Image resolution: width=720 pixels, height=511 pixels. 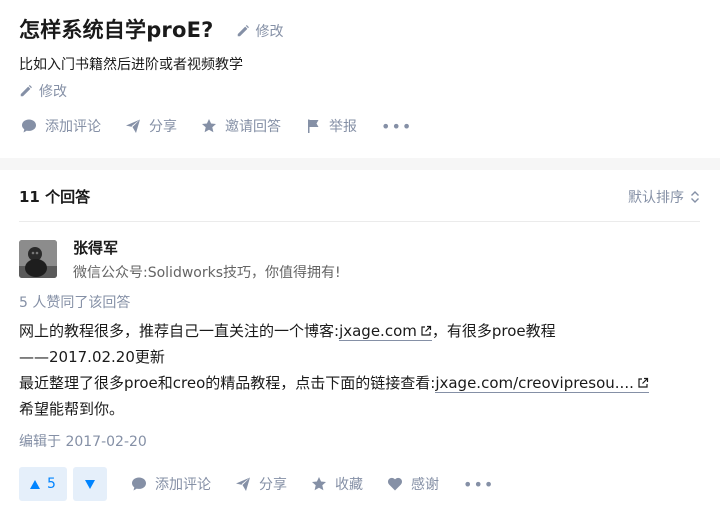 What do you see at coordinates (55, 197) in the screenshot?
I see `answer-count: 11 个回答` at bounding box center [55, 197].